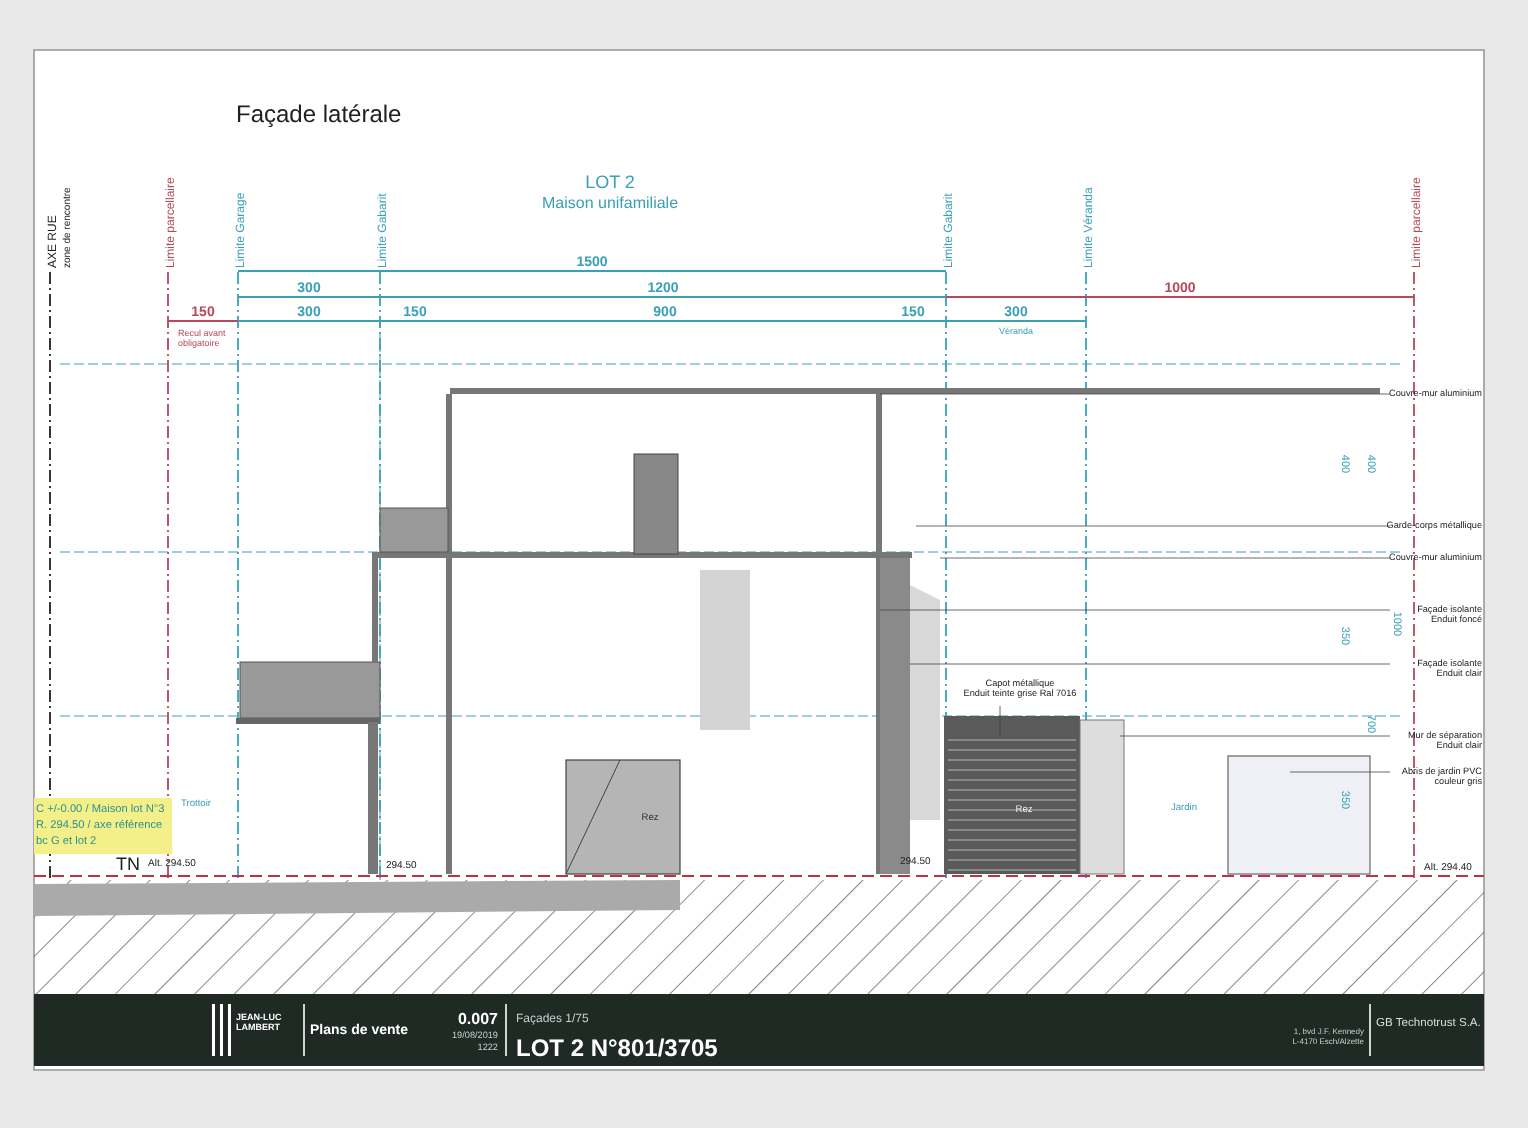 This screenshot has height=1128, width=1528. Describe the element at coordinates (617, 1048) in the screenshot. I see `lot-number: LOT 2 N°801/3705` at that location.